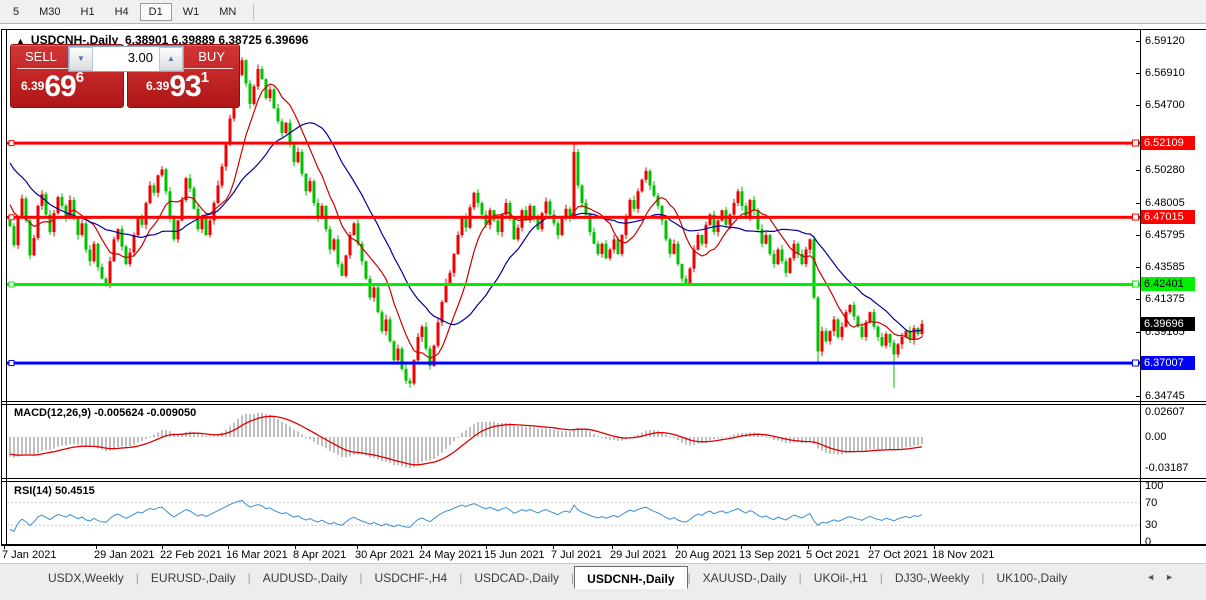  Describe the element at coordinates (1151, 525) in the screenshot. I see `rsi-axis-label: 30` at that location.